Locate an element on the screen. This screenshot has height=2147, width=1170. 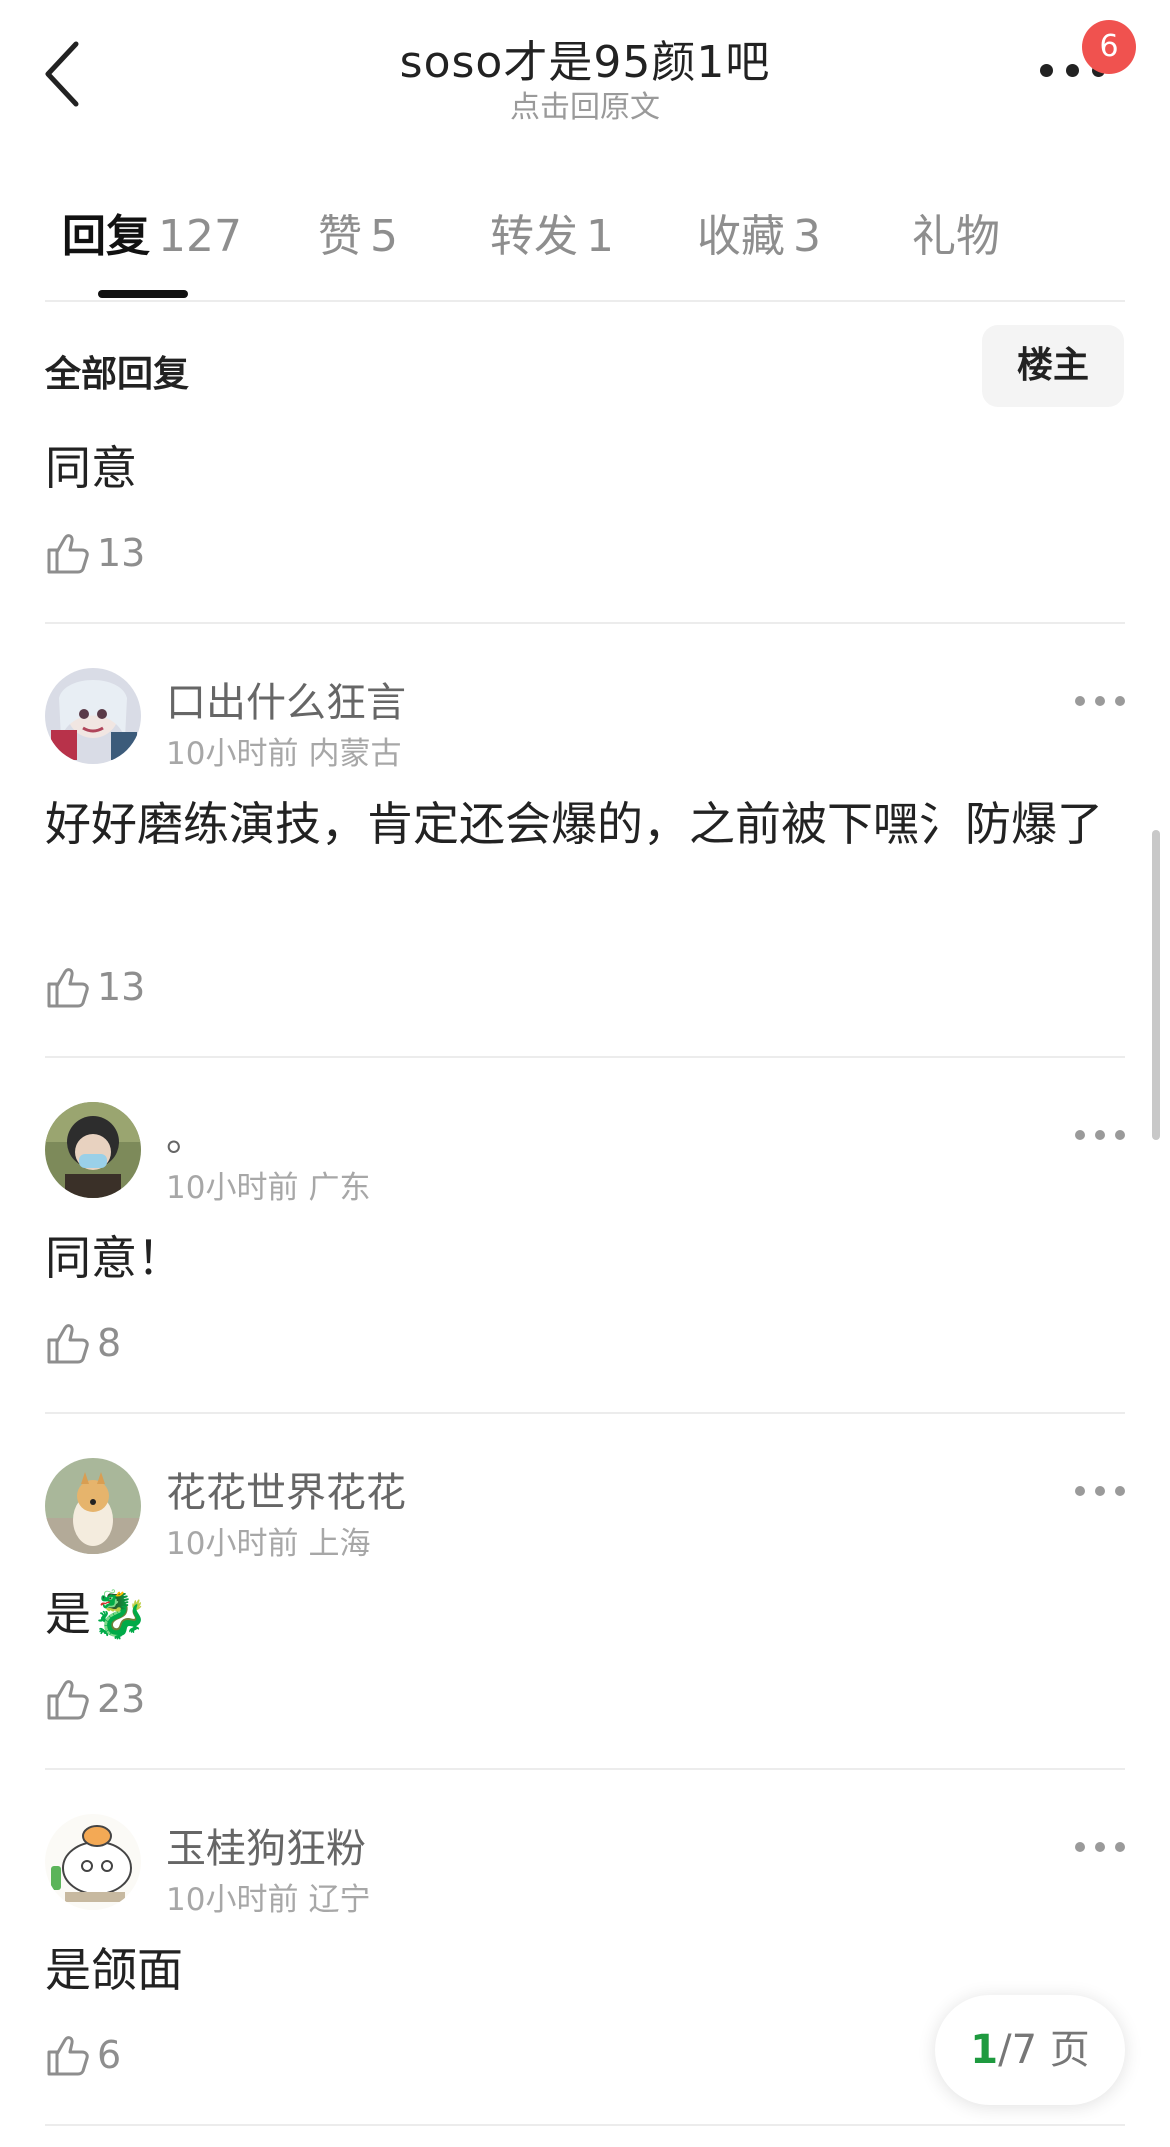
comment-meta: 10小时前 上海 is located at coordinates (268, 1540).